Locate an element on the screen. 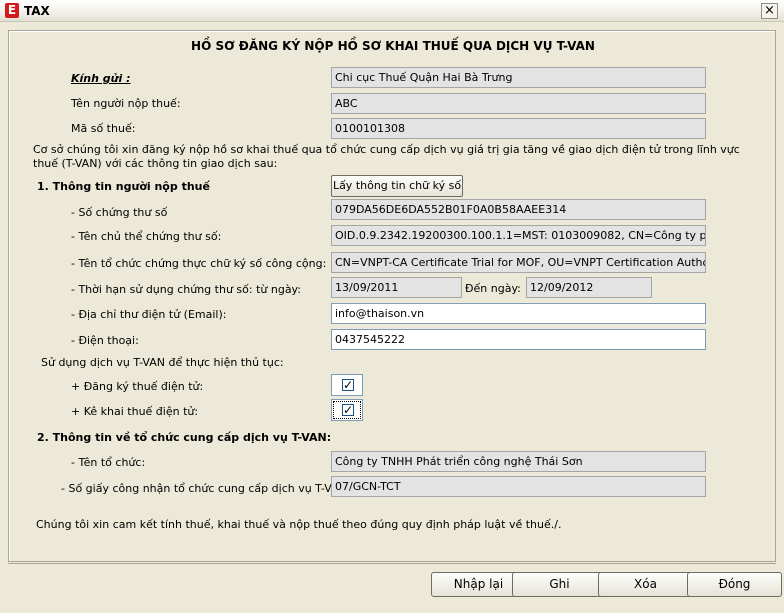 Image resolution: width=784 pixels, height=613 pixels. register-label: + Đăng ký thuế điện tử: is located at coordinates (137, 386).